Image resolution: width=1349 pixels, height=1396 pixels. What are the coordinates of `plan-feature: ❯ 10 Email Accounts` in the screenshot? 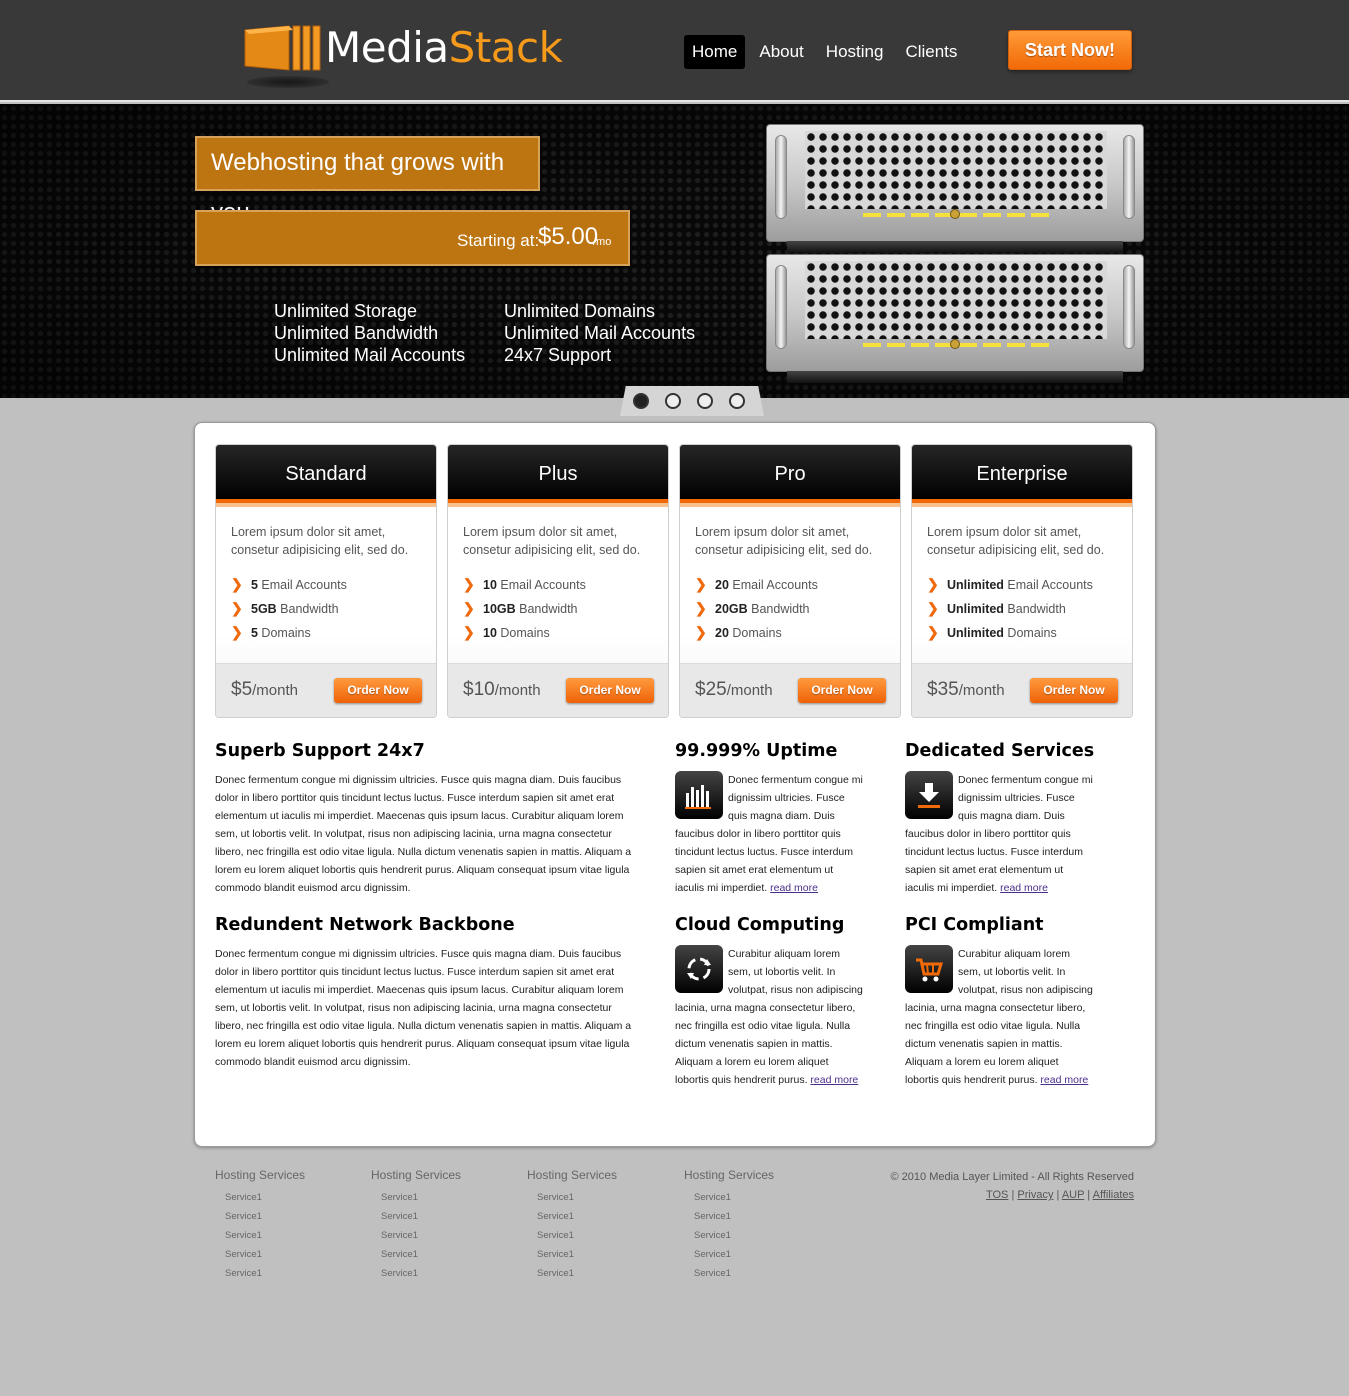 It's located at (524, 584).